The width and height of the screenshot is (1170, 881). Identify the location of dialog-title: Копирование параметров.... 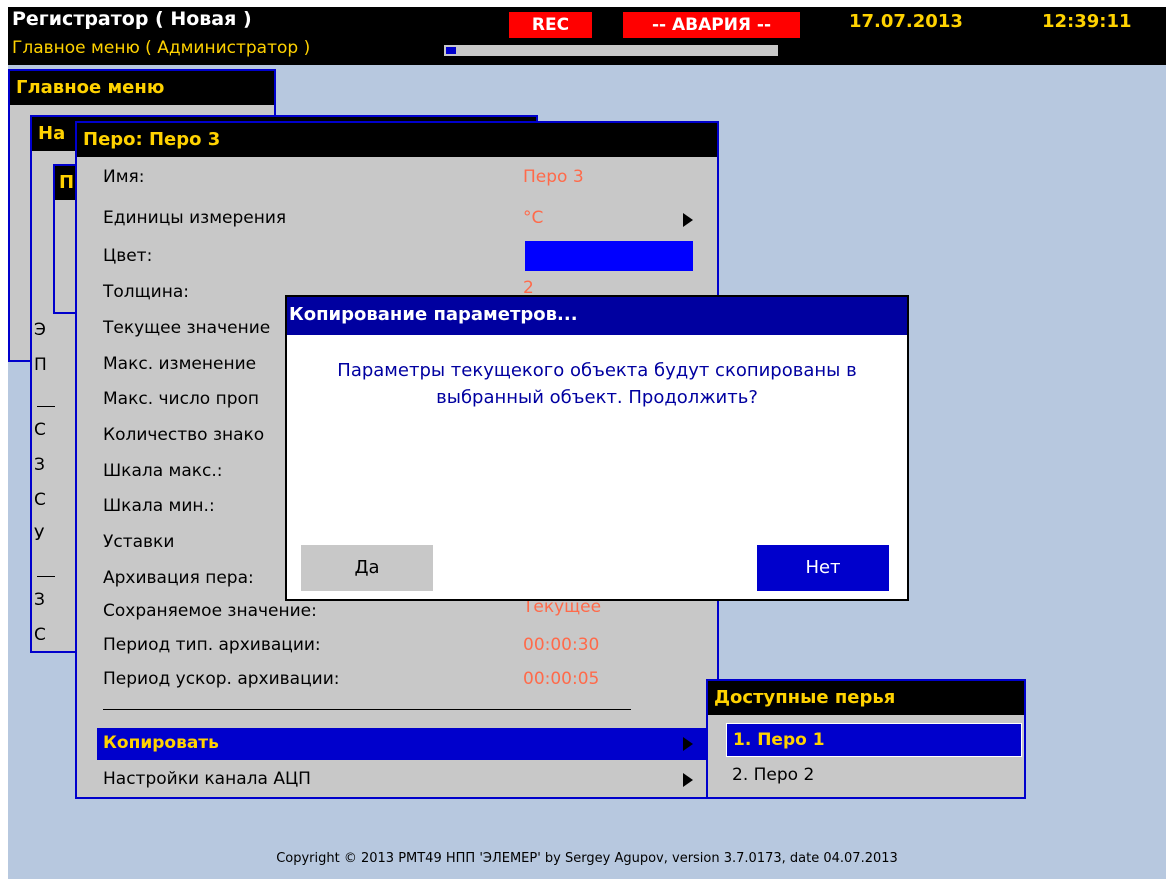
(597, 316).